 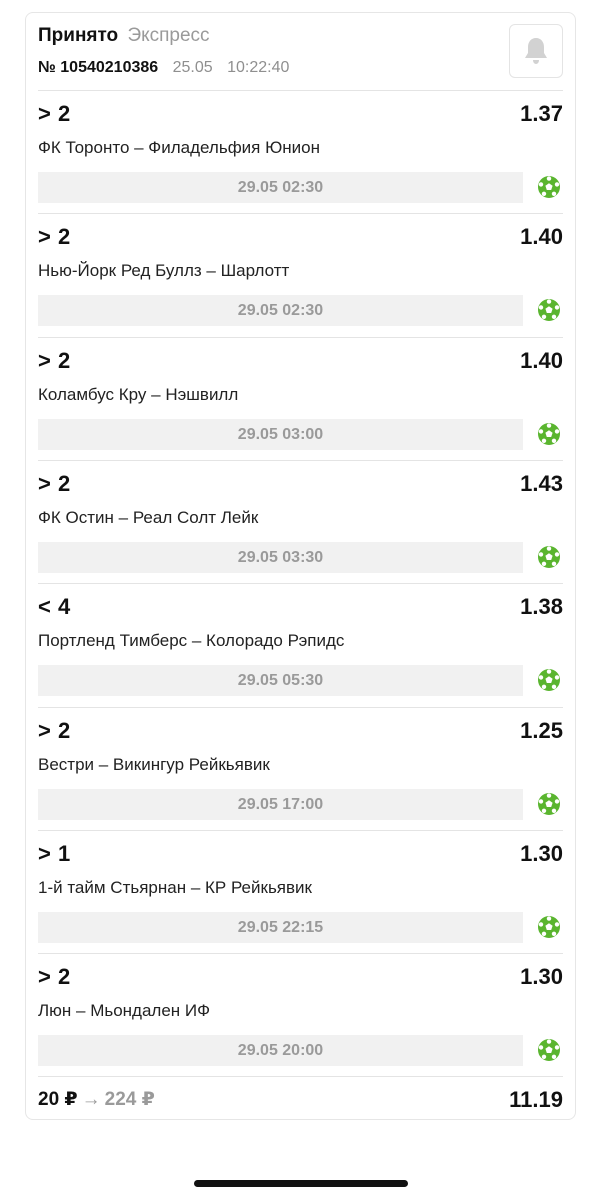 I want to click on event-coefficient: 1.38, so click(x=541, y=606).